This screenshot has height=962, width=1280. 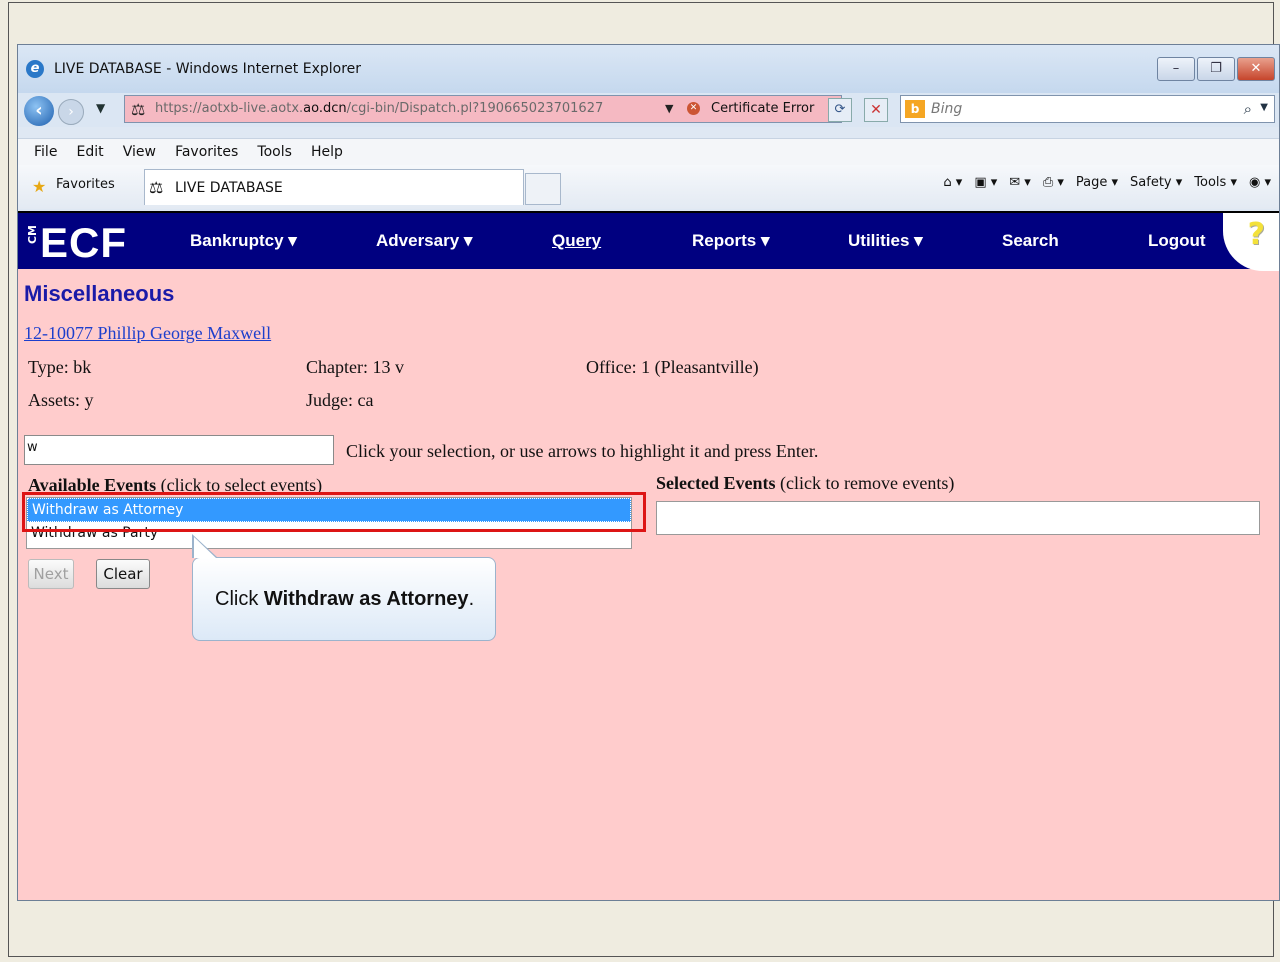 I want to click on case-type: Type: bk, so click(x=60, y=367).